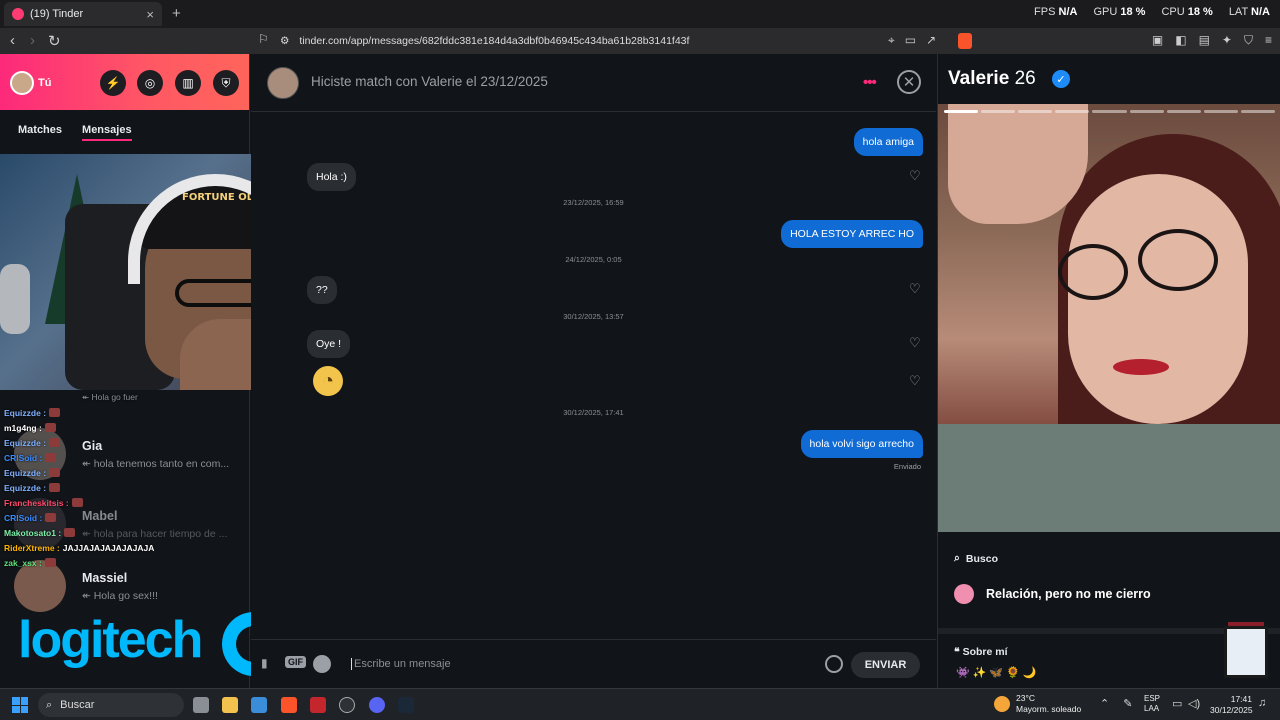  What do you see at coordinates (852, 234) in the screenshot?
I see `message-bubble-out: HOLA ESTOY ARREC HO` at bounding box center [852, 234].